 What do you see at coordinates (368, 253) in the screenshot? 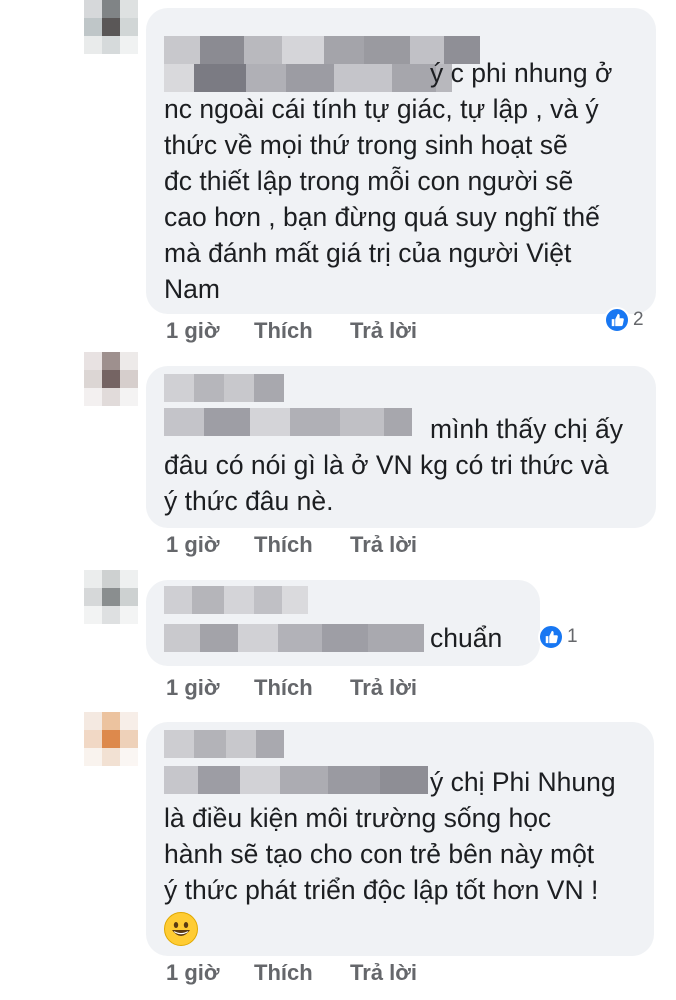
I see `comment-text-line: mà đánh mất giá trị của người Việt` at bounding box center [368, 253].